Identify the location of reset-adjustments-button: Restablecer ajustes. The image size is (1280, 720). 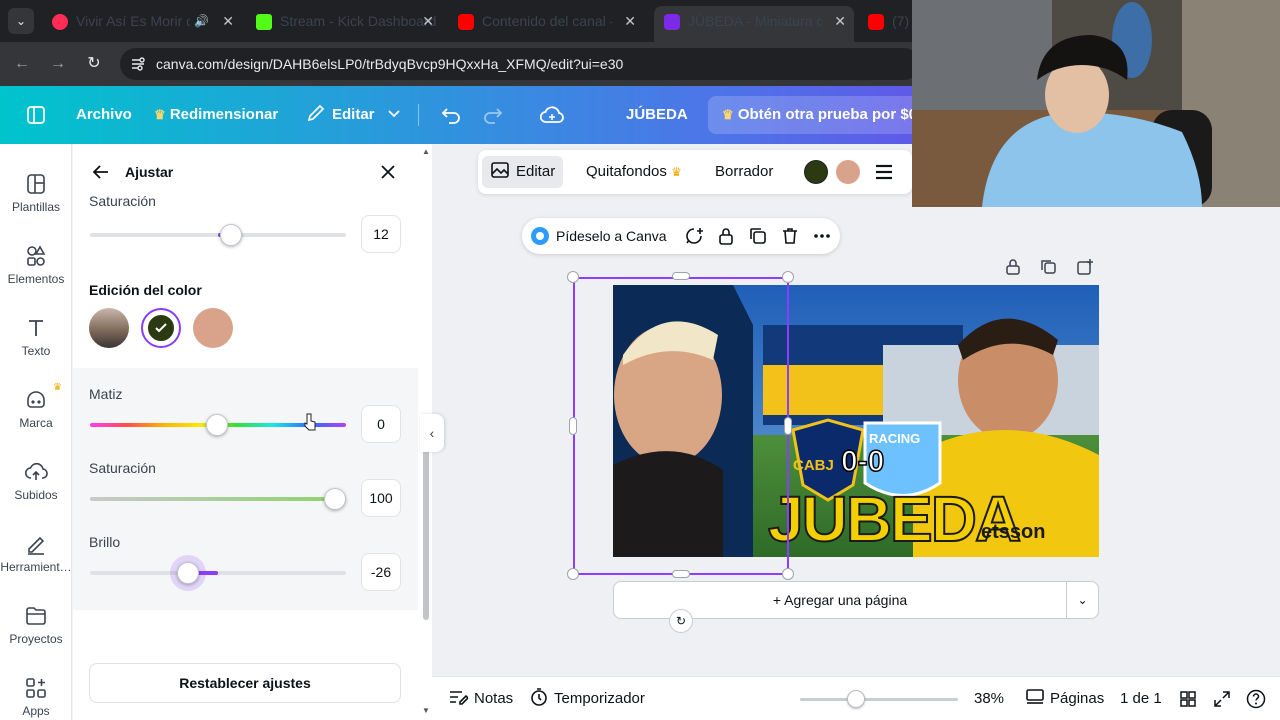
(245, 683).